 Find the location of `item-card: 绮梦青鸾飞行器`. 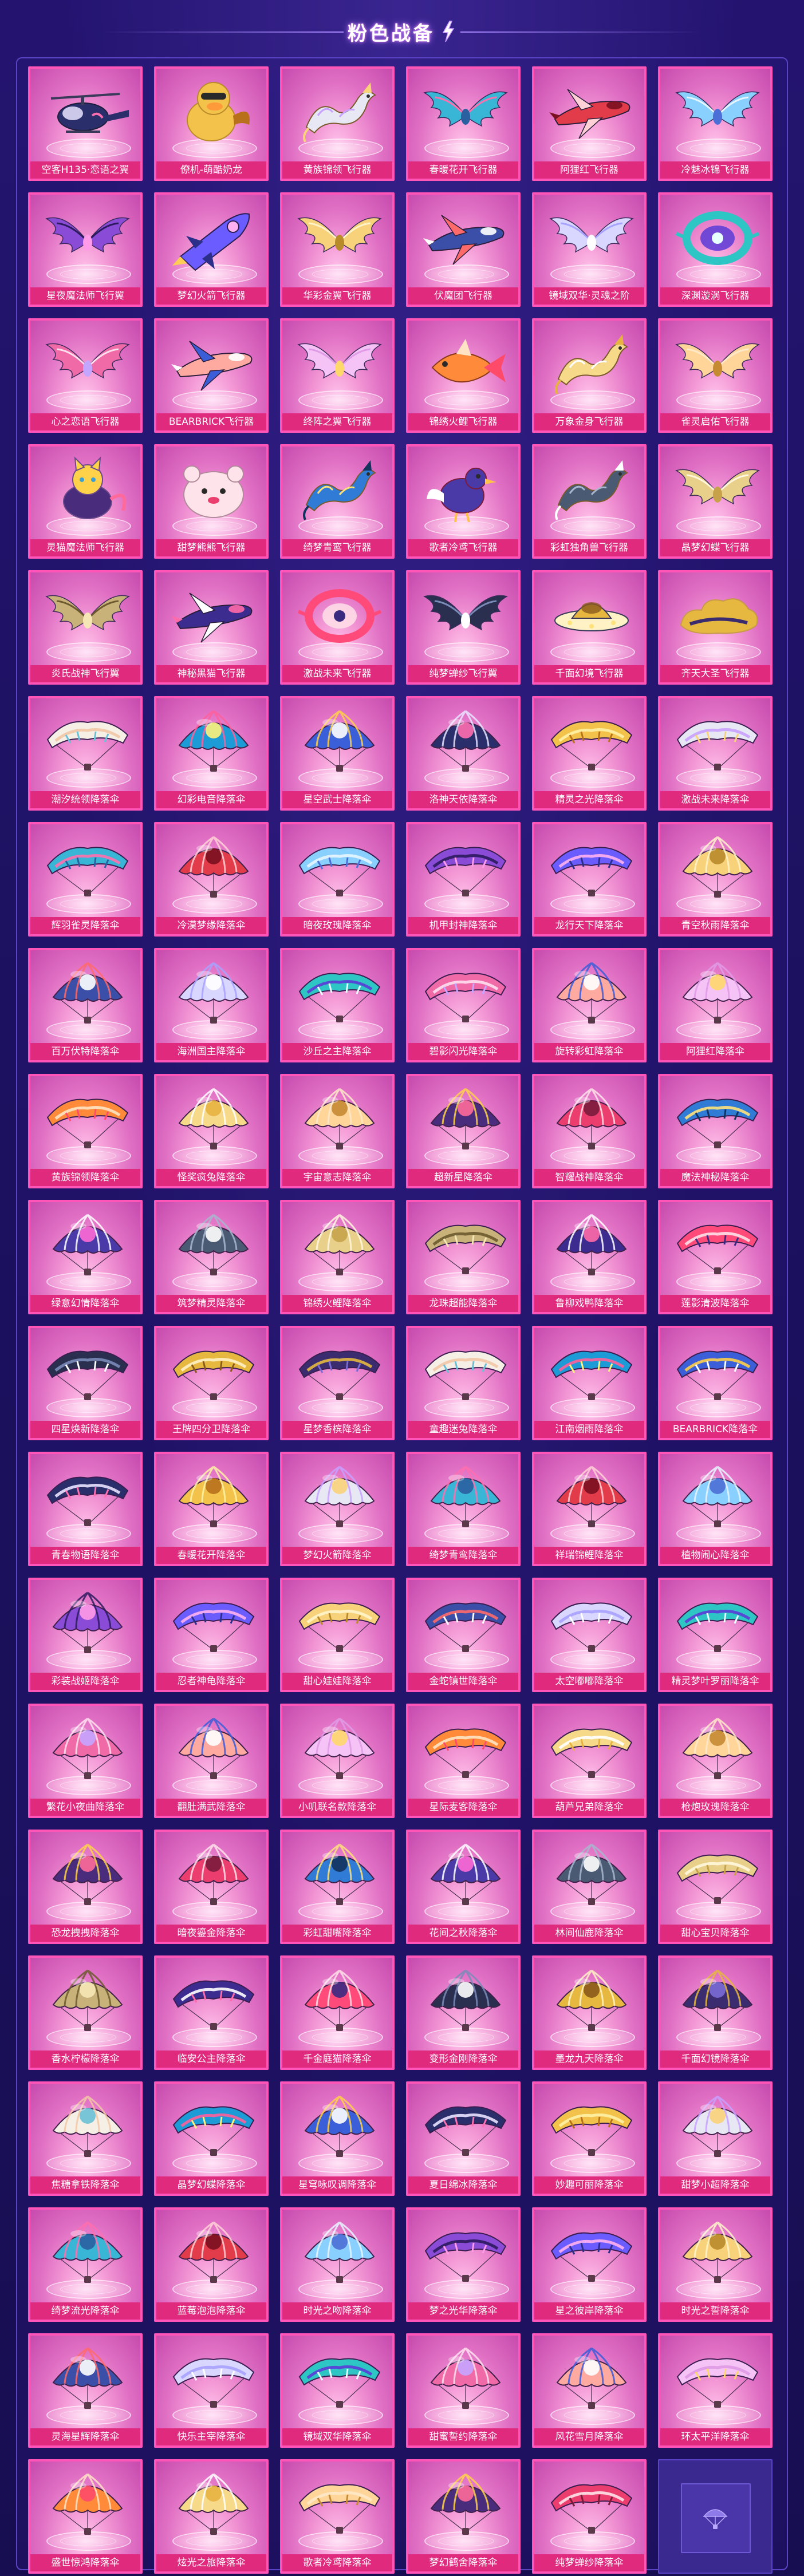

item-card: 绮梦青鸾飞行器 is located at coordinates (337, 501).